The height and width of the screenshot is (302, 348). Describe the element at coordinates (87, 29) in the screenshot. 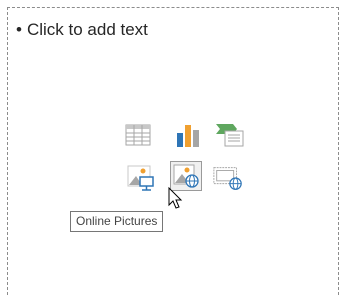

I see `placeholder-text: Click to add text` at that location.